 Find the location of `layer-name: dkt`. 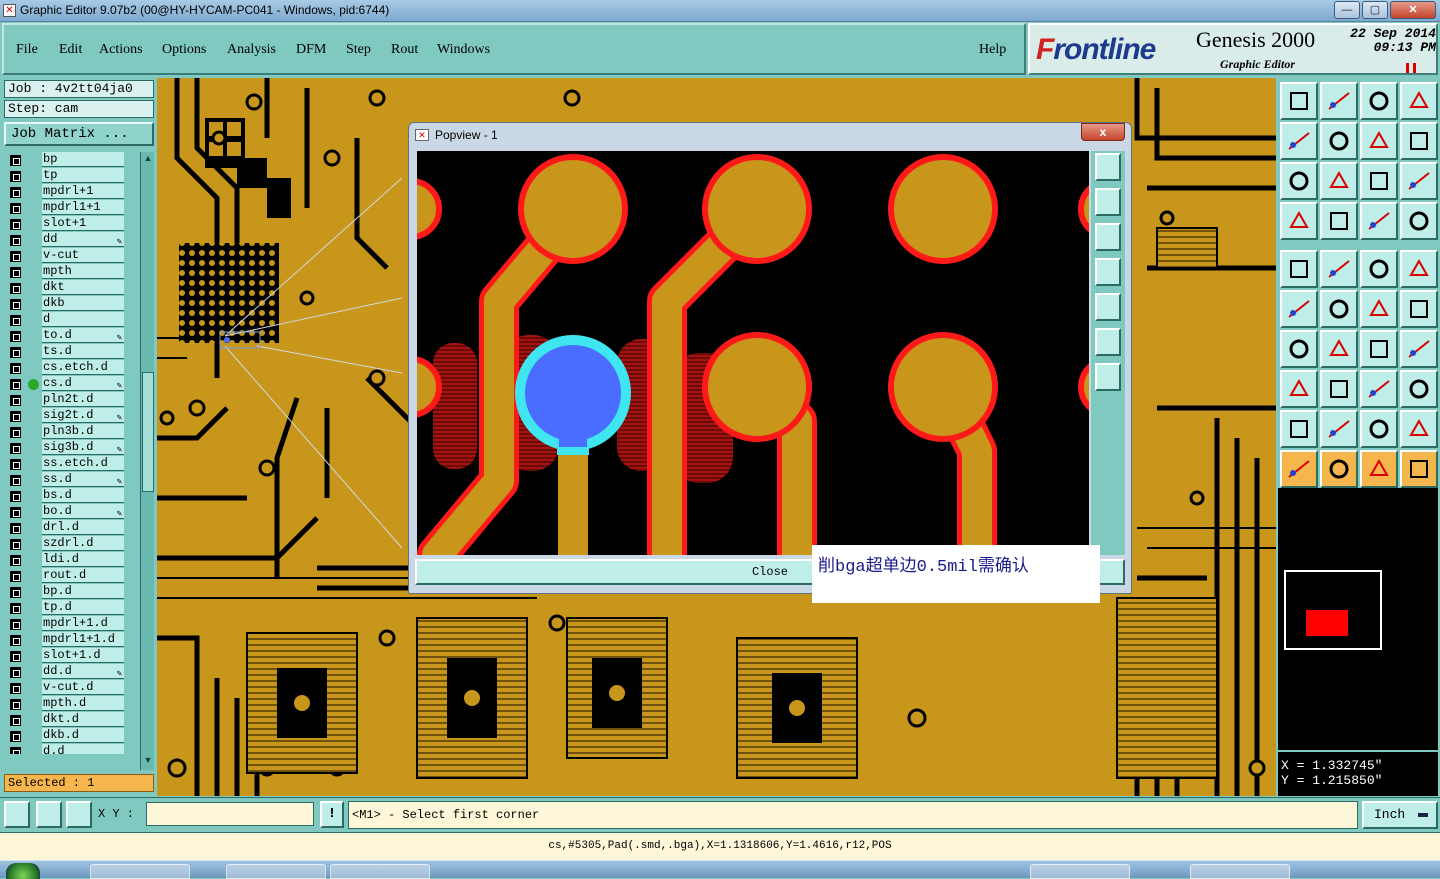

layer-name: dkt is located at coordinates (83, 287).